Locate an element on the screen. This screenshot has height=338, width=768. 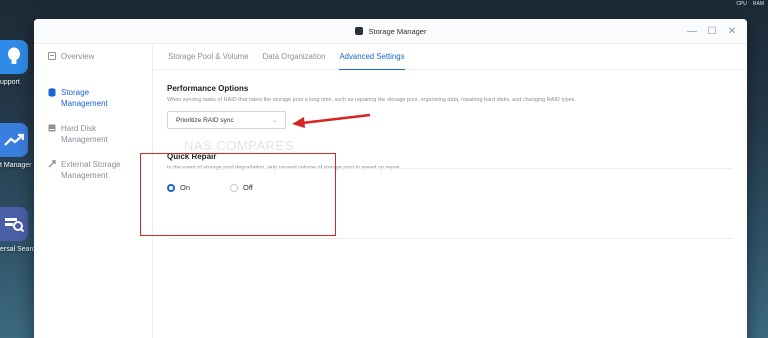
watermark: NAS COMPARES is located at coordinates (239, 145).